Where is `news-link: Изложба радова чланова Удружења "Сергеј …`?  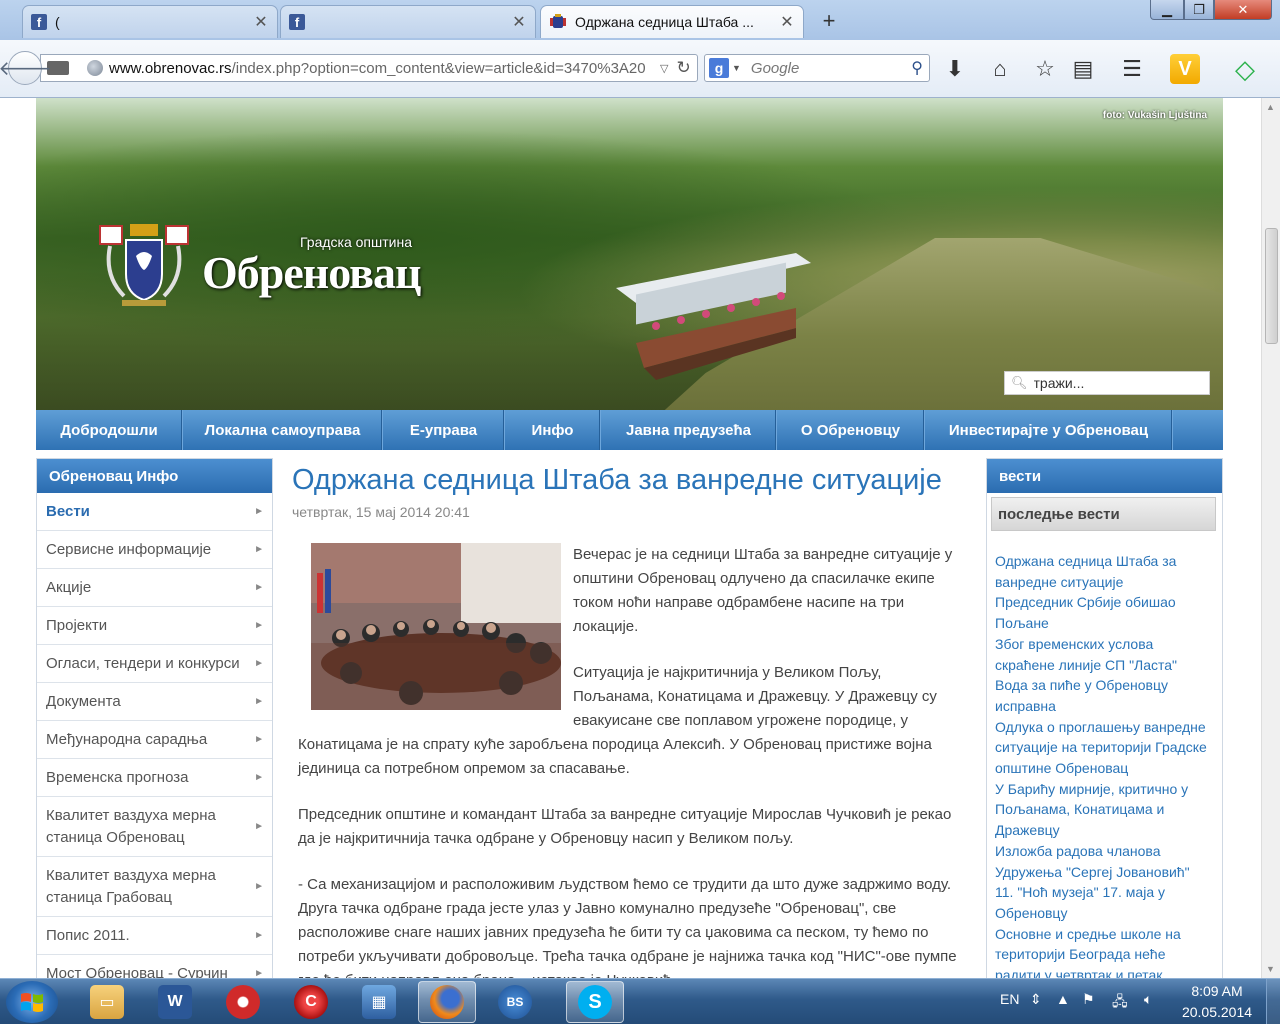
news-link: Изложба радова чланова Удружења "Сергеј … is located at coordinates (1103, 861).